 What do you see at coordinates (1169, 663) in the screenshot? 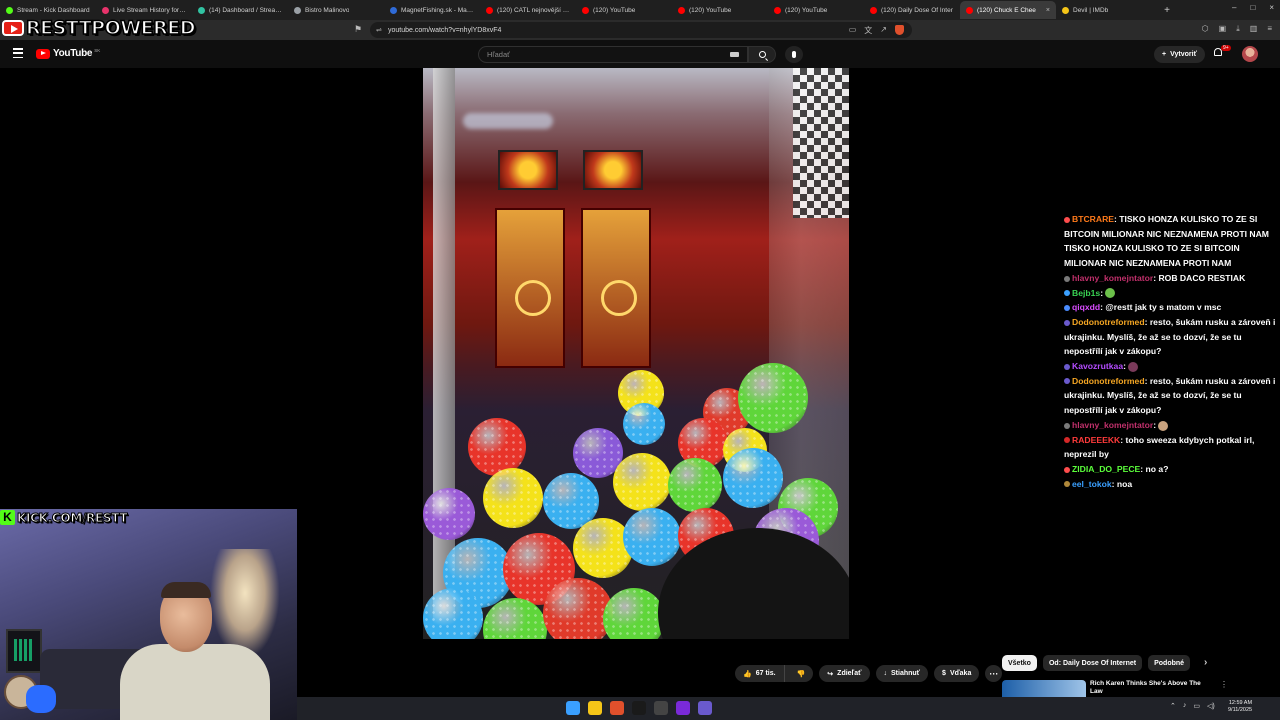
I see `chip-related: Podobné` at bounding box center [1169, 663].